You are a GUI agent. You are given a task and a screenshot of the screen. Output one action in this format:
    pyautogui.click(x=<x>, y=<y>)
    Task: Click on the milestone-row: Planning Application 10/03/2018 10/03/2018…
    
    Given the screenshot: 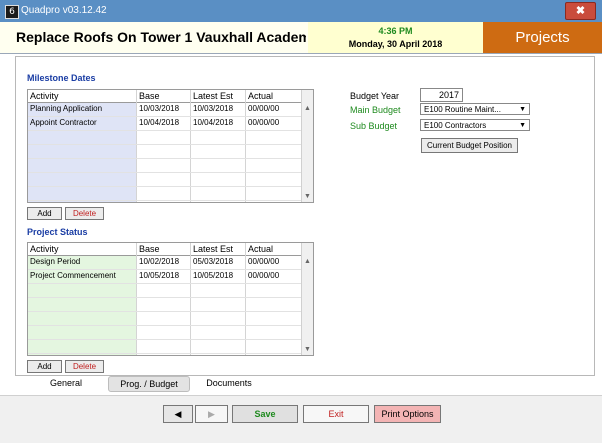 What is the action you would take?
    pyautogui.click(x=165, y=110)
    